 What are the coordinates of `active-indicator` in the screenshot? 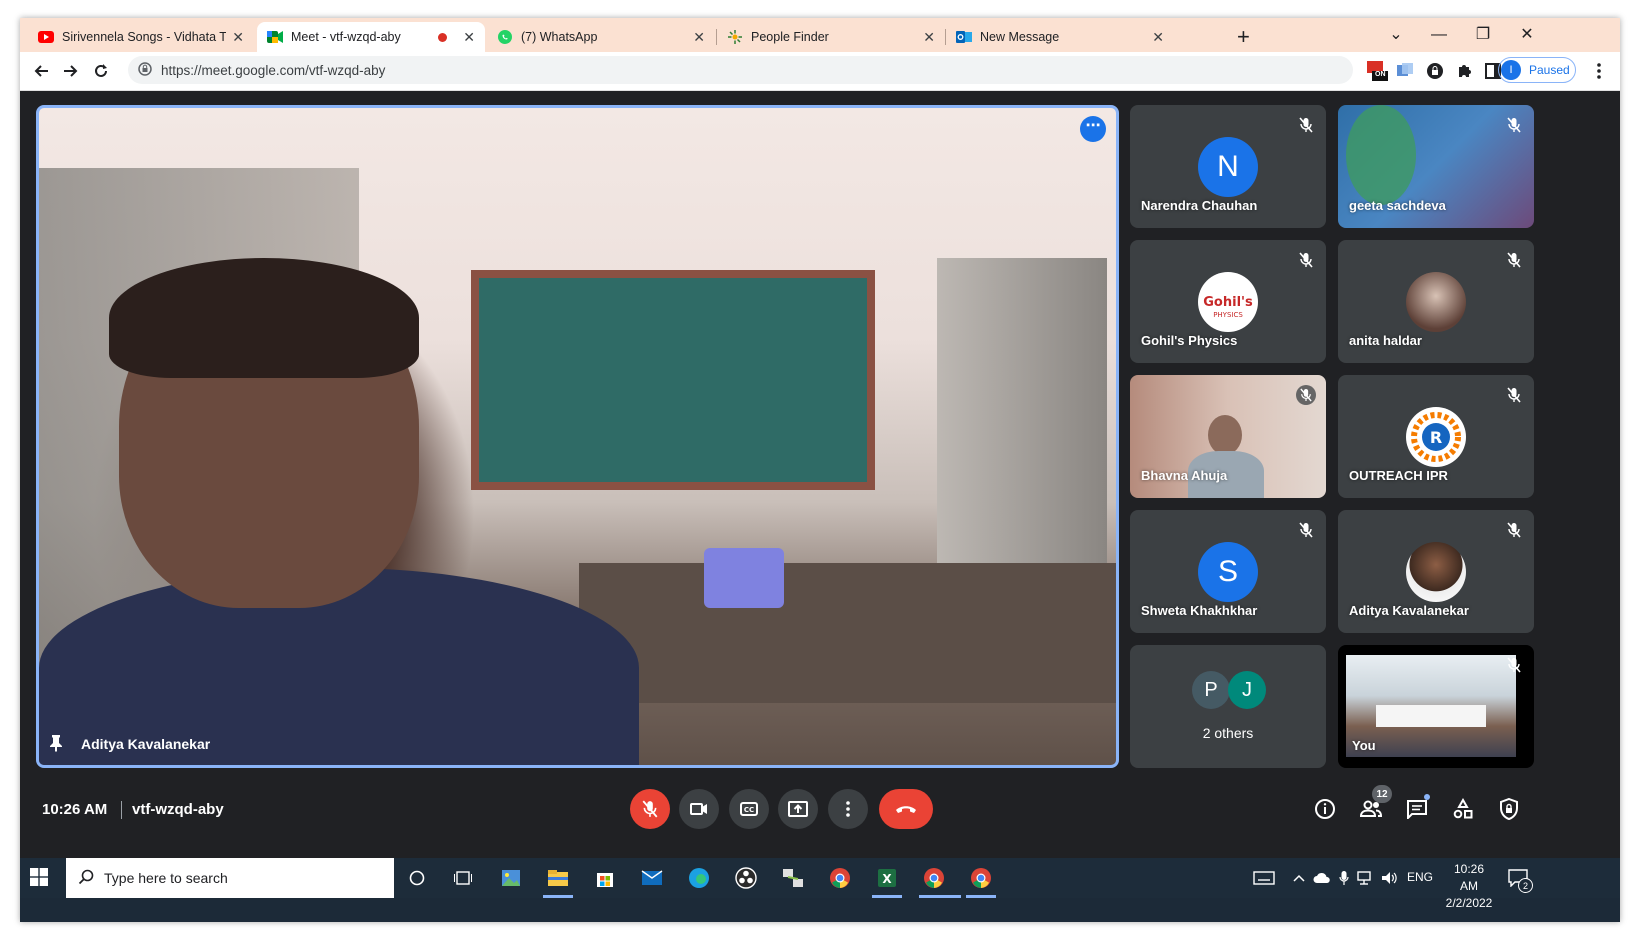 It's located at (558, 896).